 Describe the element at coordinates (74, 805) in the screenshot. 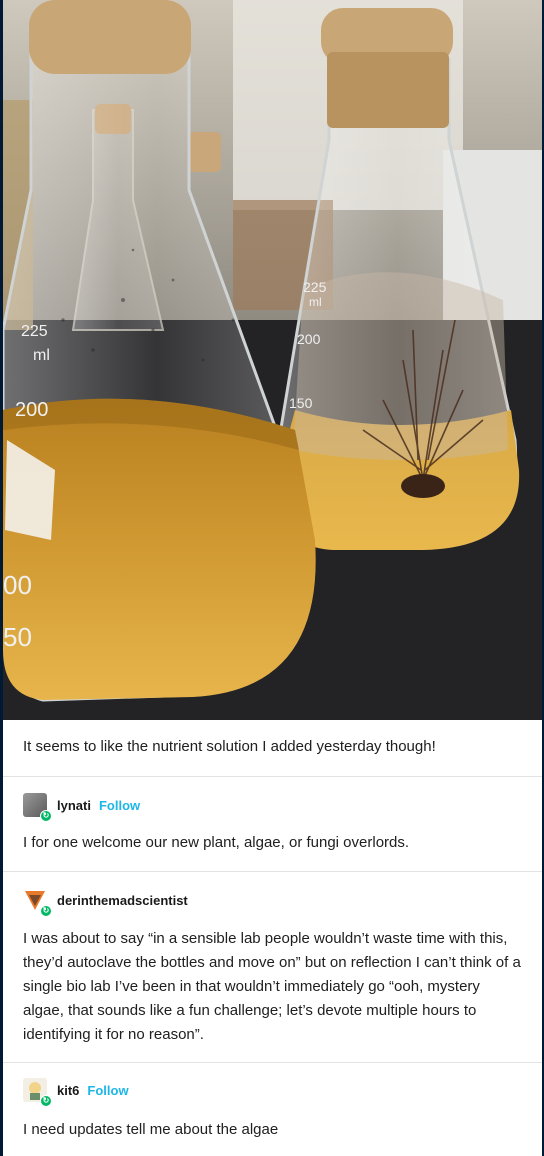

I see `username: lynati` at that location.